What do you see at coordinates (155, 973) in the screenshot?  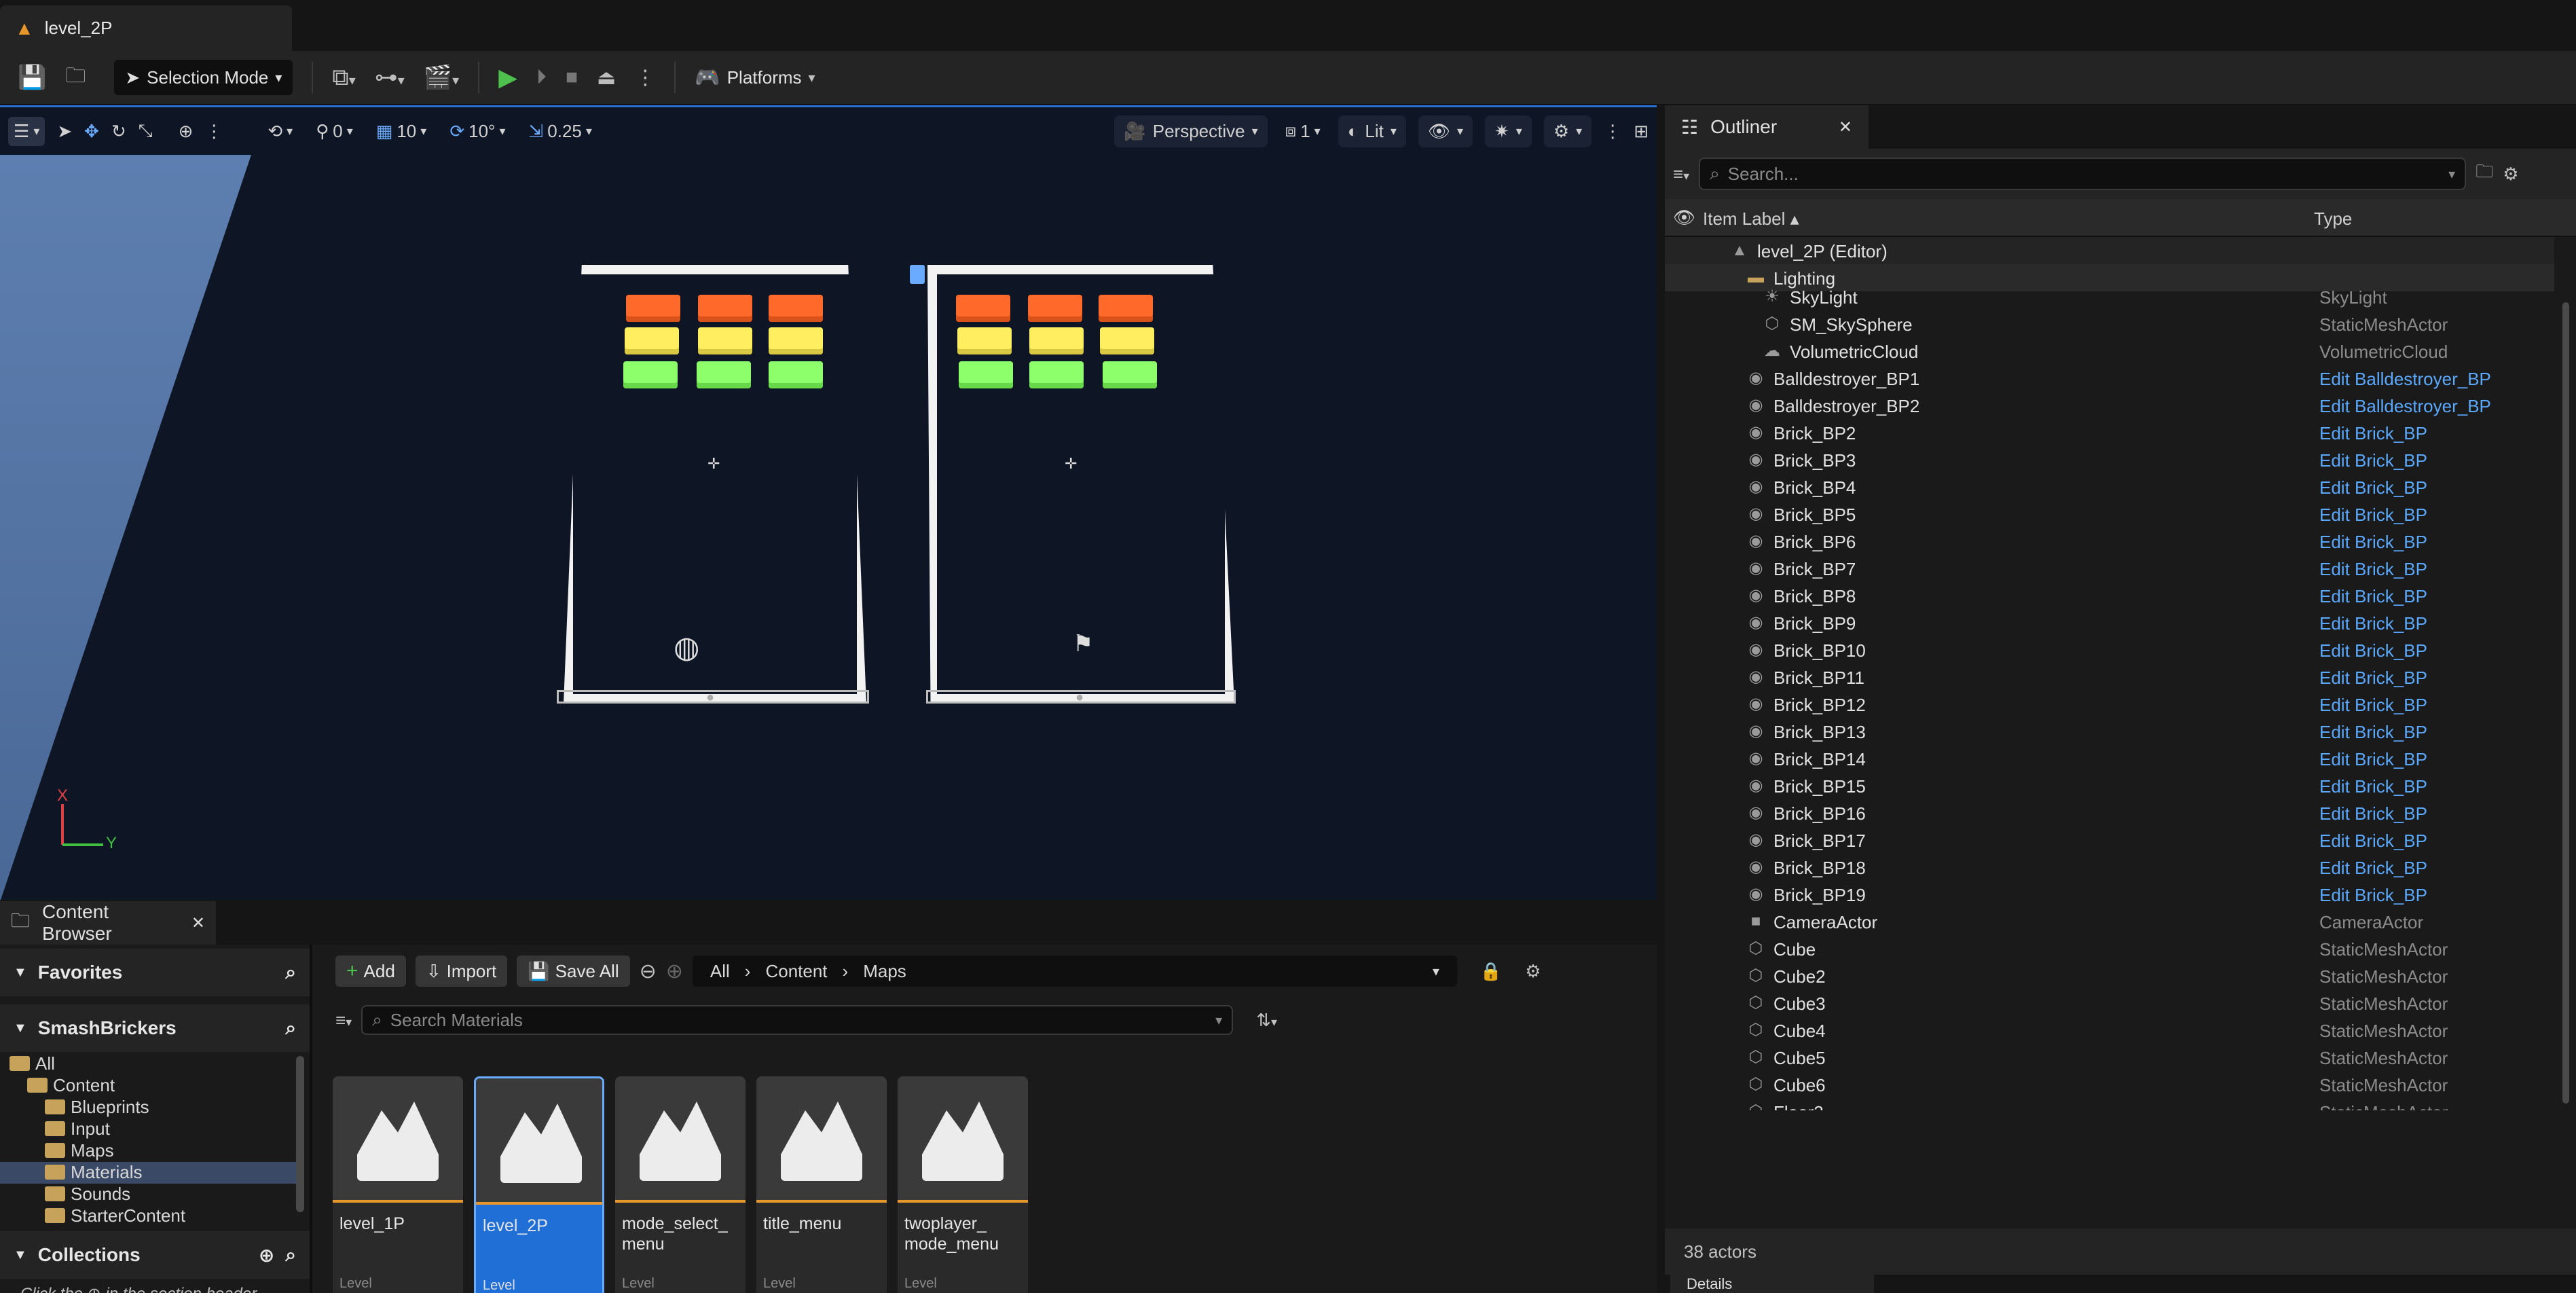 I see `favorites-section: ▼ Favorites ⌕` at bounding box center [155, 973].